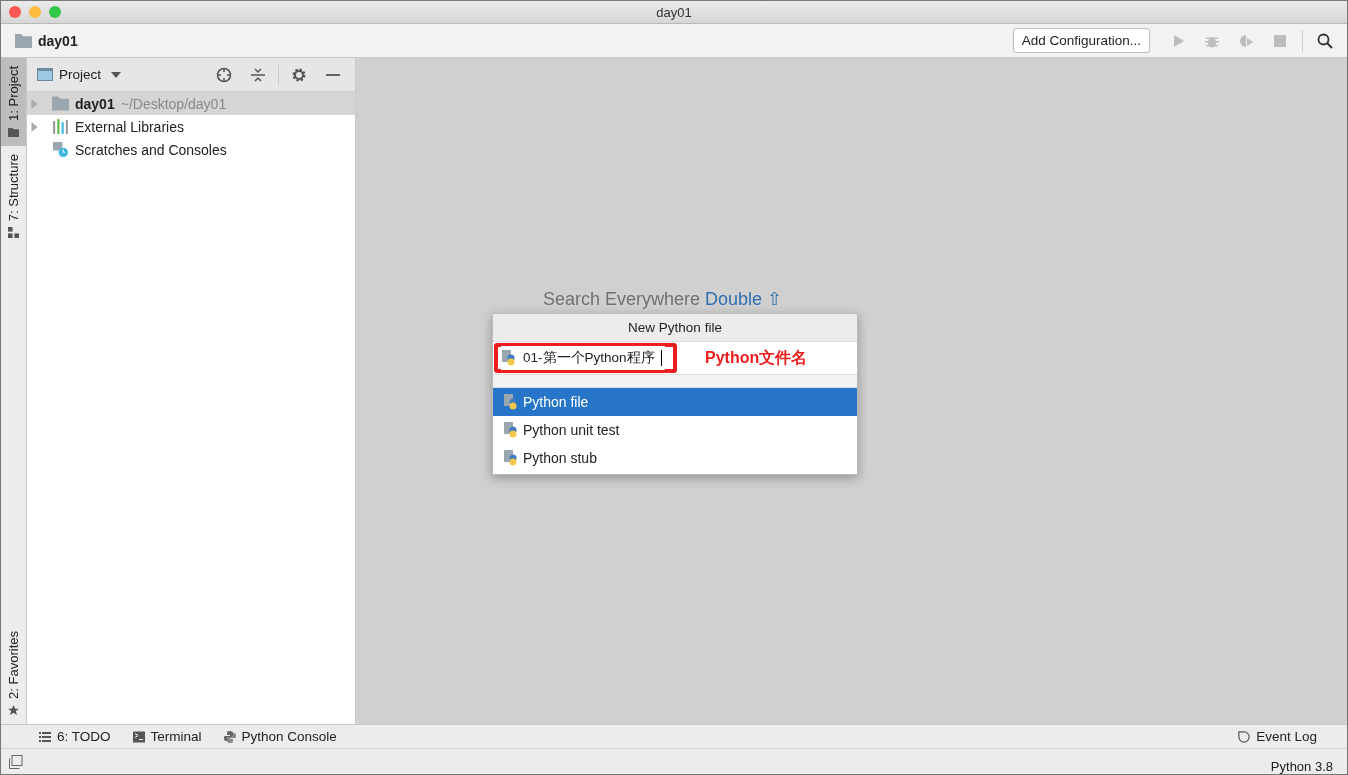 The height and width of the screenshot is (775, 1348). Describe the element at coordinates (138, 736) in the screenshot. I see `terminal-icon` at that location.